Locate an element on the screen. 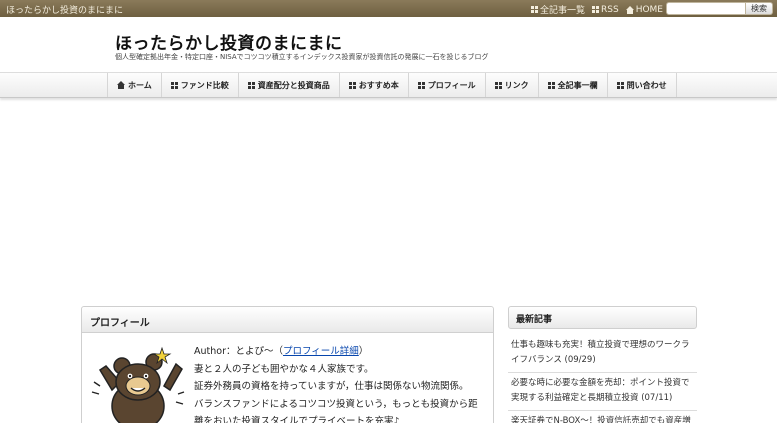 The image size is (777, 423). search-input is located at coordinates (706, 8).